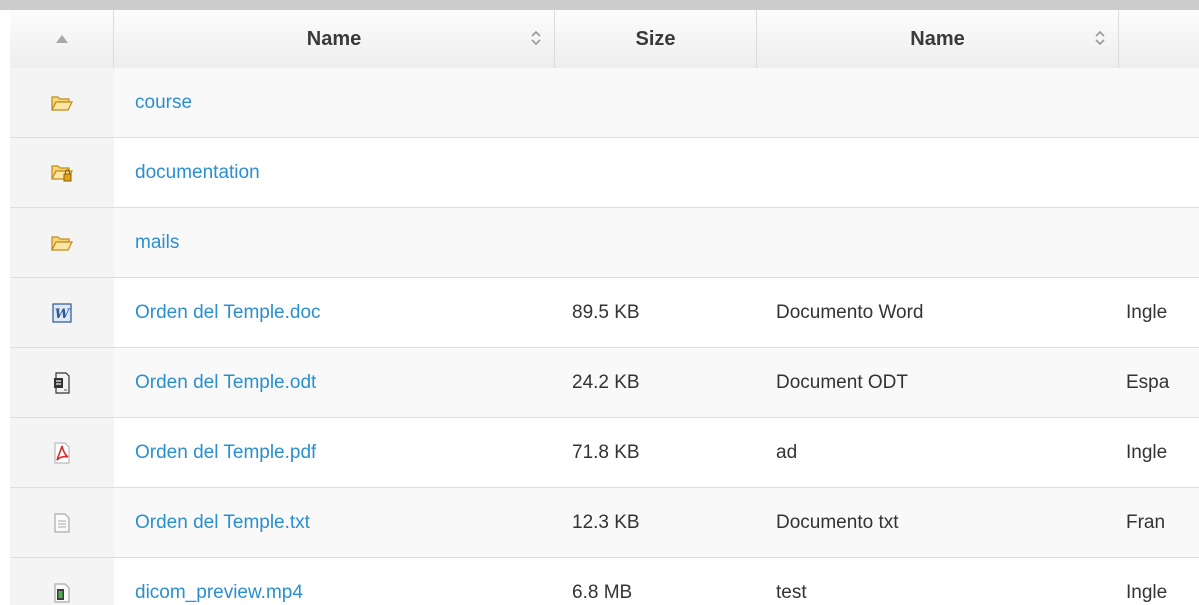 The height and width of the screenshot is (605, 1199). I want to click on file-size: 71.8 KB, so click(606, 452).